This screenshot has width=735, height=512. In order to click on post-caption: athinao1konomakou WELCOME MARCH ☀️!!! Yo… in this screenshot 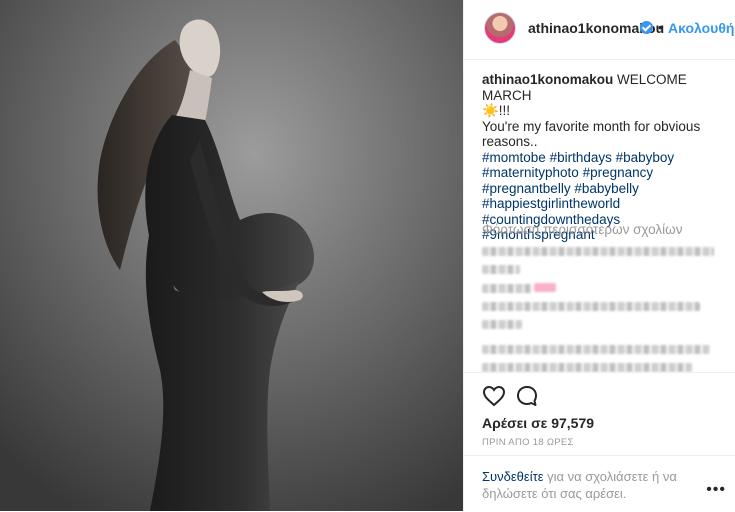, I will do `click(602, 157)`.